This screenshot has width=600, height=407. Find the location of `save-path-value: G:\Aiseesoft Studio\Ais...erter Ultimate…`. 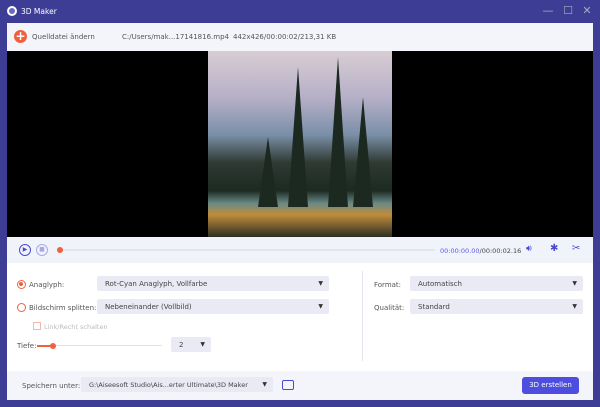

save-path-value: G:\Aiseesoft Studio\Ais...erter Ultimate… is located at coordinates (168, 385).